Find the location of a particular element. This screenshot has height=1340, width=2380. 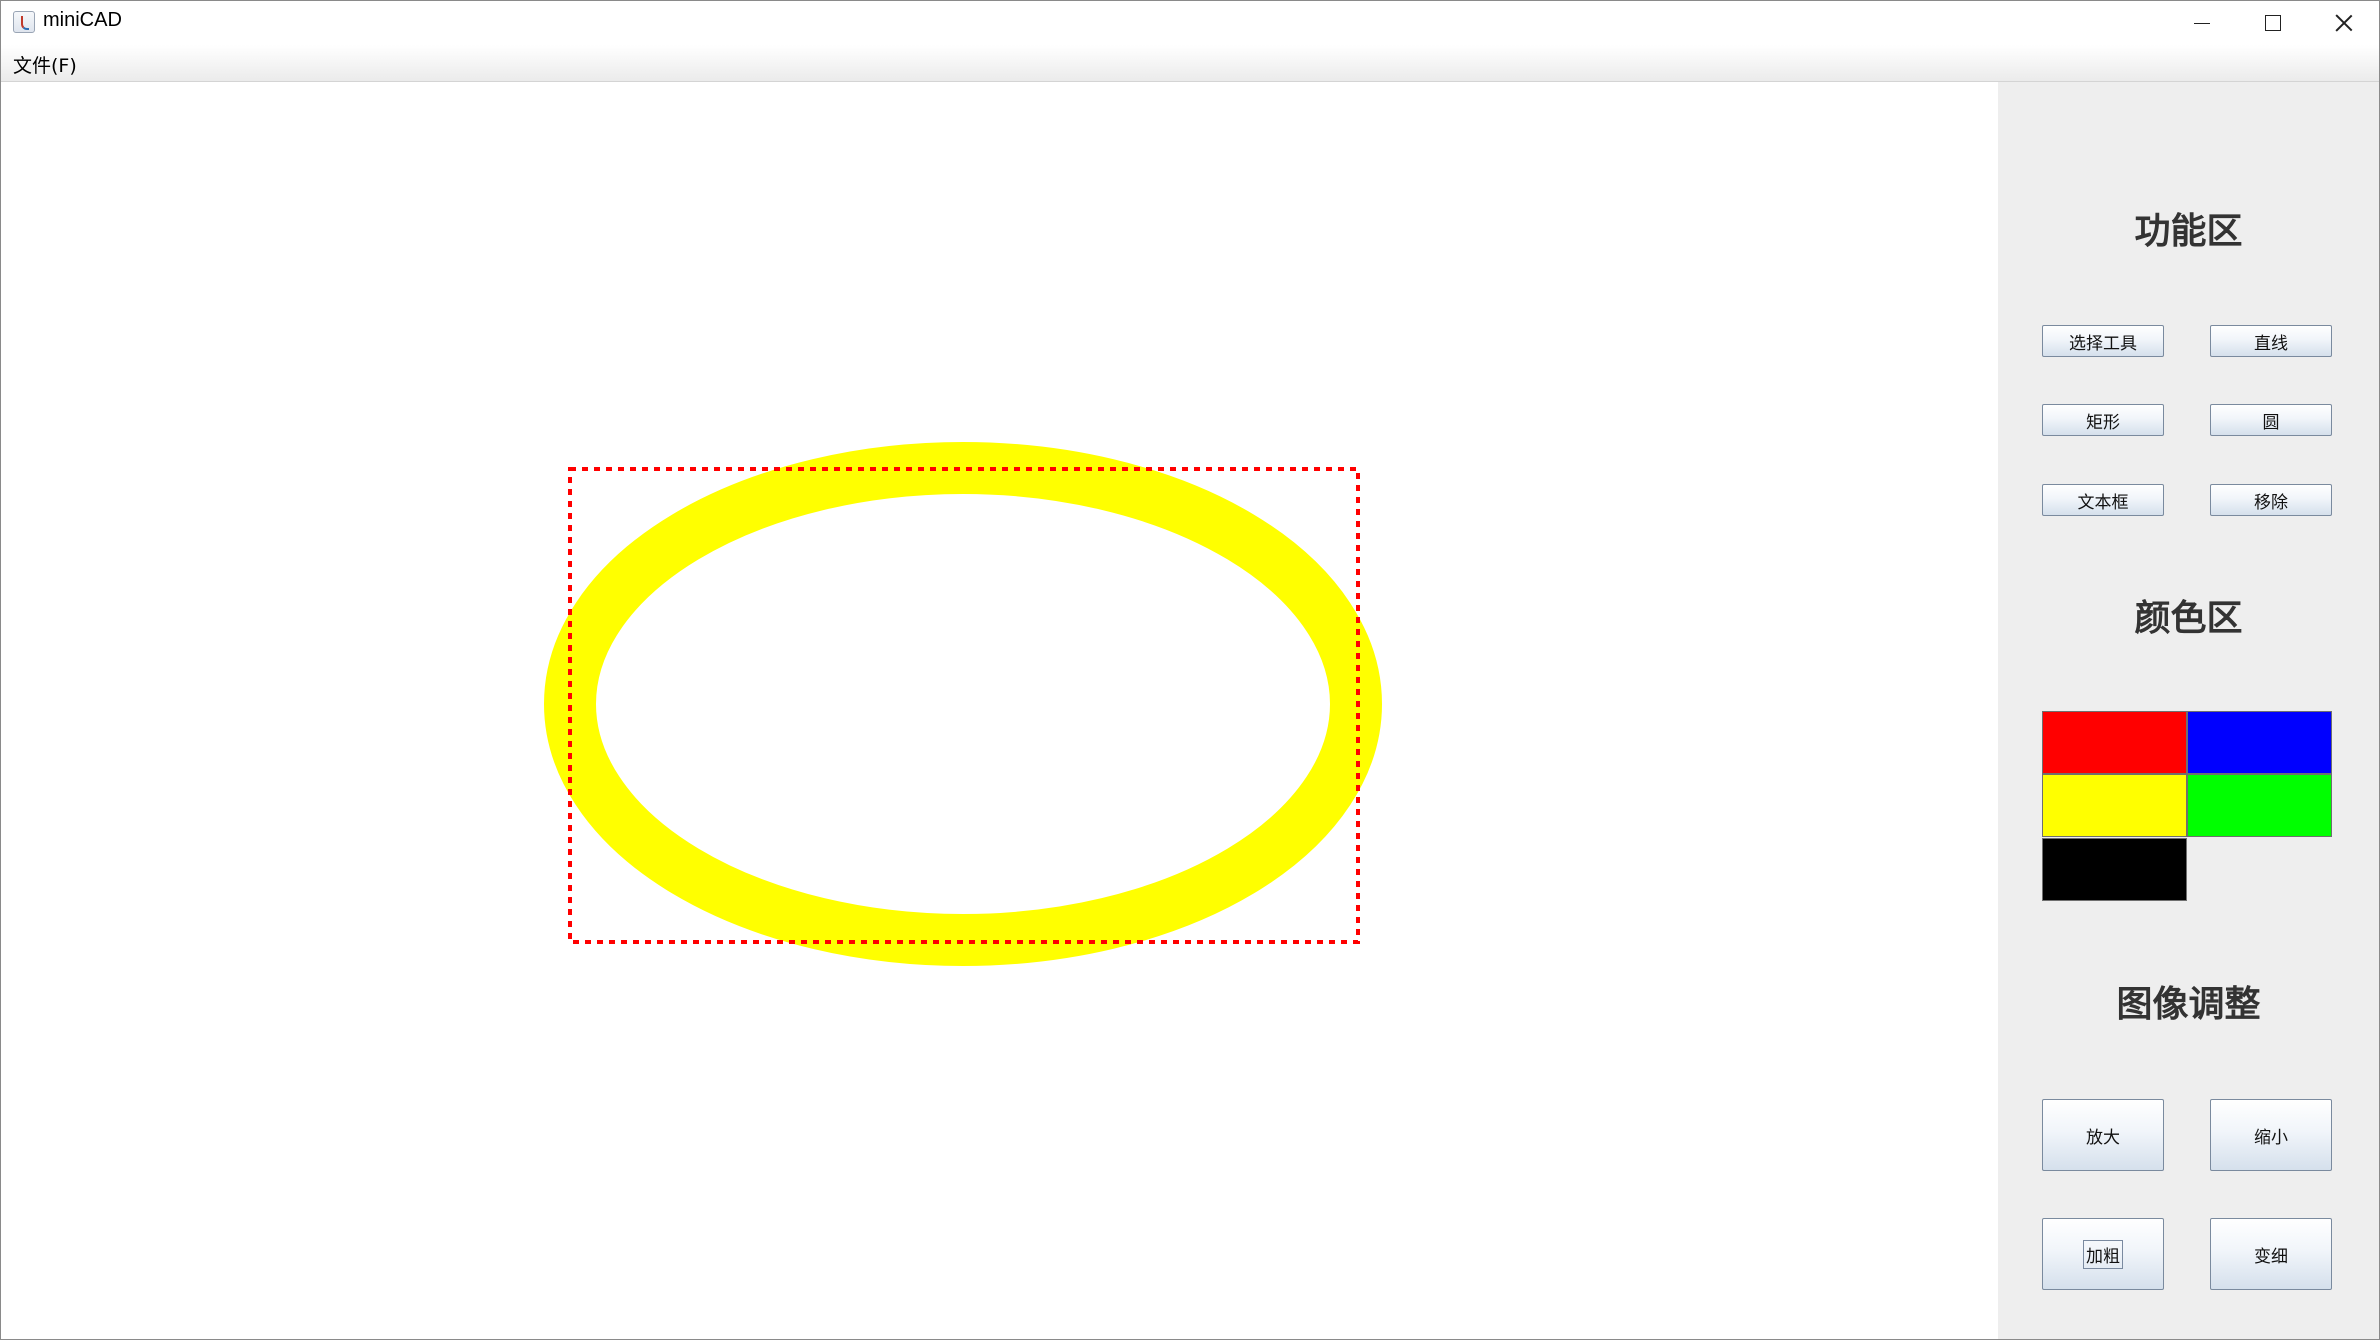

remove-button: 移除 is located at coordinates (2271, 500).